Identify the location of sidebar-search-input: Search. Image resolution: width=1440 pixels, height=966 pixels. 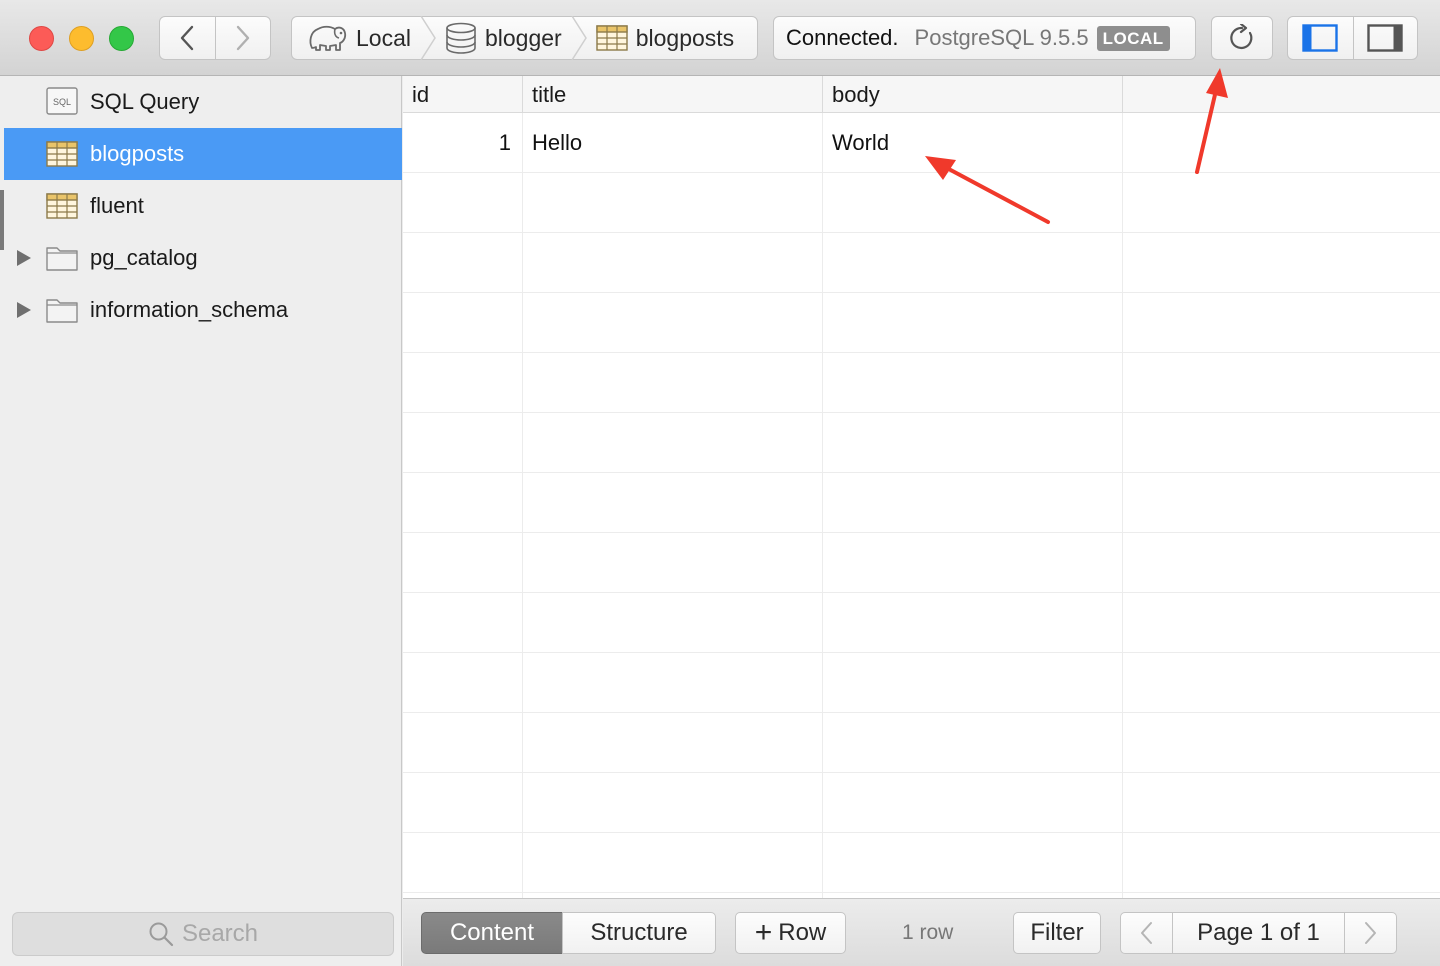
(203, 934).